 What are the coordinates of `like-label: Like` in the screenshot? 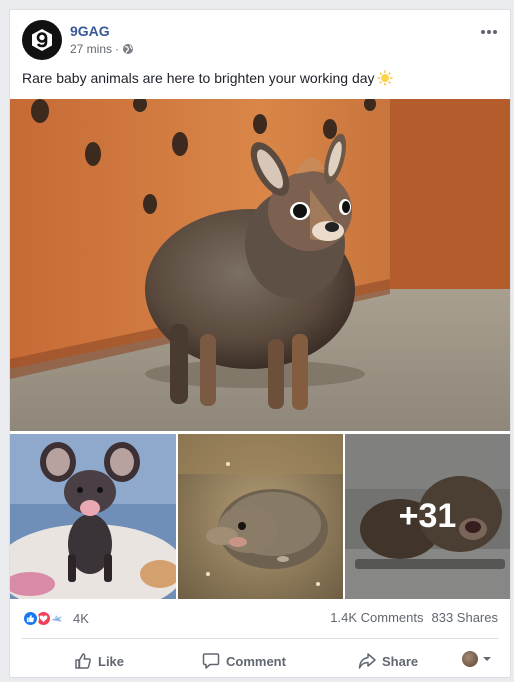 It's located at (111, 661).